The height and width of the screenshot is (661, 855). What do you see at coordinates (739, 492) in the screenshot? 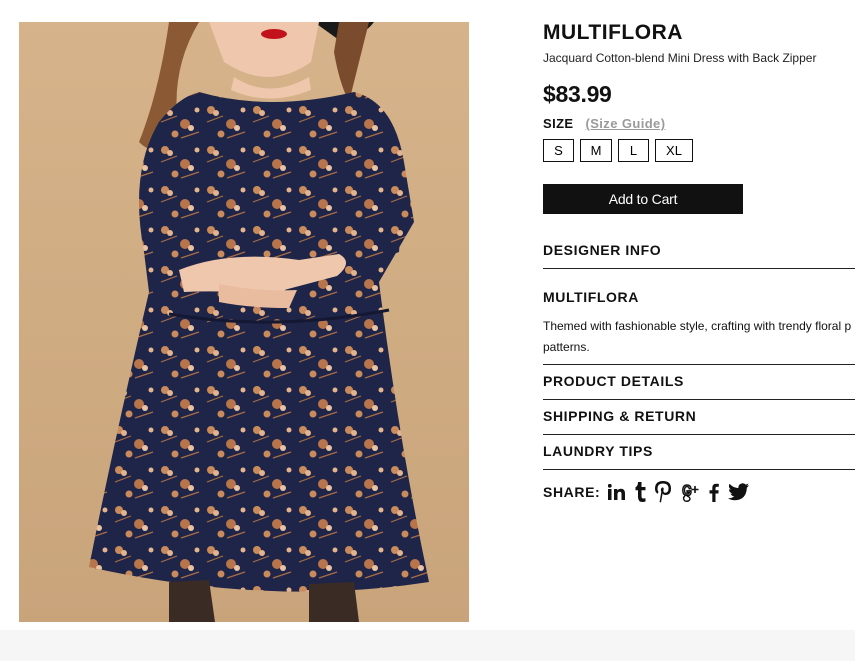
I see `twitter-icon` at bounding box center [739, 492].